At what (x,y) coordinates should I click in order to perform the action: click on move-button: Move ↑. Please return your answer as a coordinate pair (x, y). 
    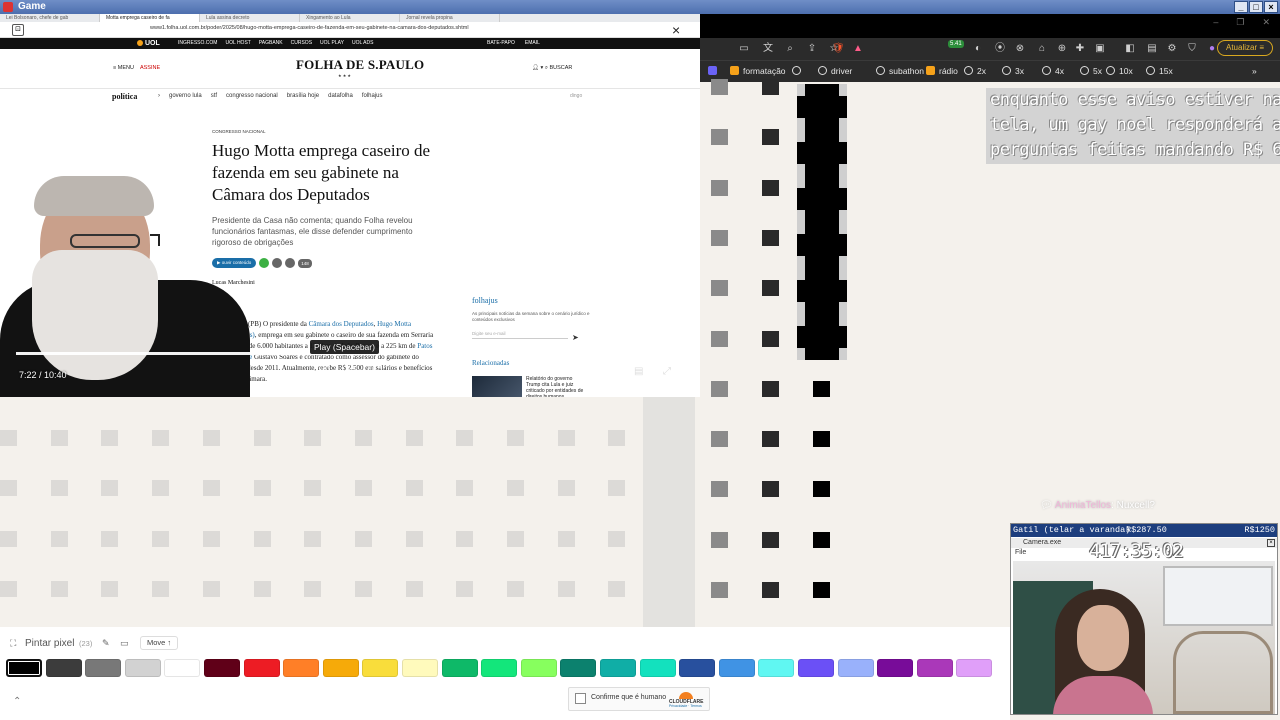
    Looking at the image, I should click on (159, 643).